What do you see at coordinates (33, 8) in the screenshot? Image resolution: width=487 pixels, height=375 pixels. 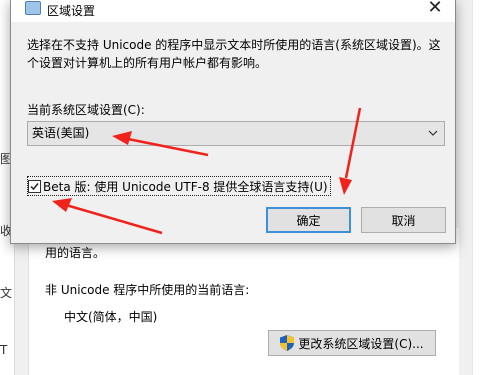 I see `region-app-icon` at bounding box center [33, 8].